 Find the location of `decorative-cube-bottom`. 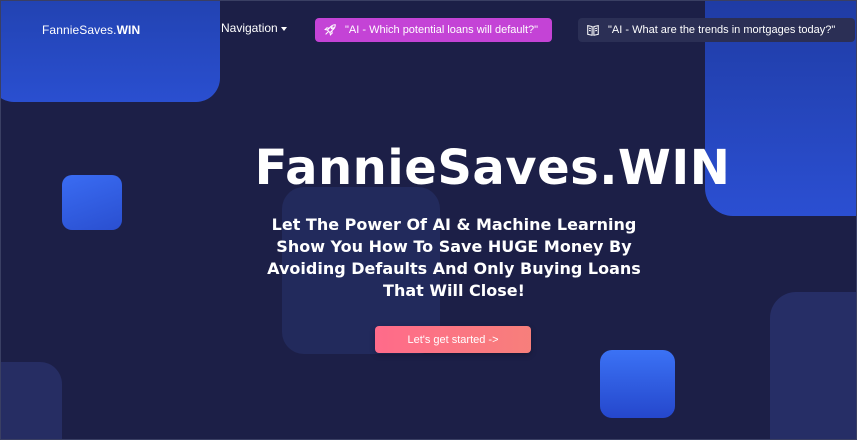

decorative-cube-bottom is located at coordinates (637, 384).